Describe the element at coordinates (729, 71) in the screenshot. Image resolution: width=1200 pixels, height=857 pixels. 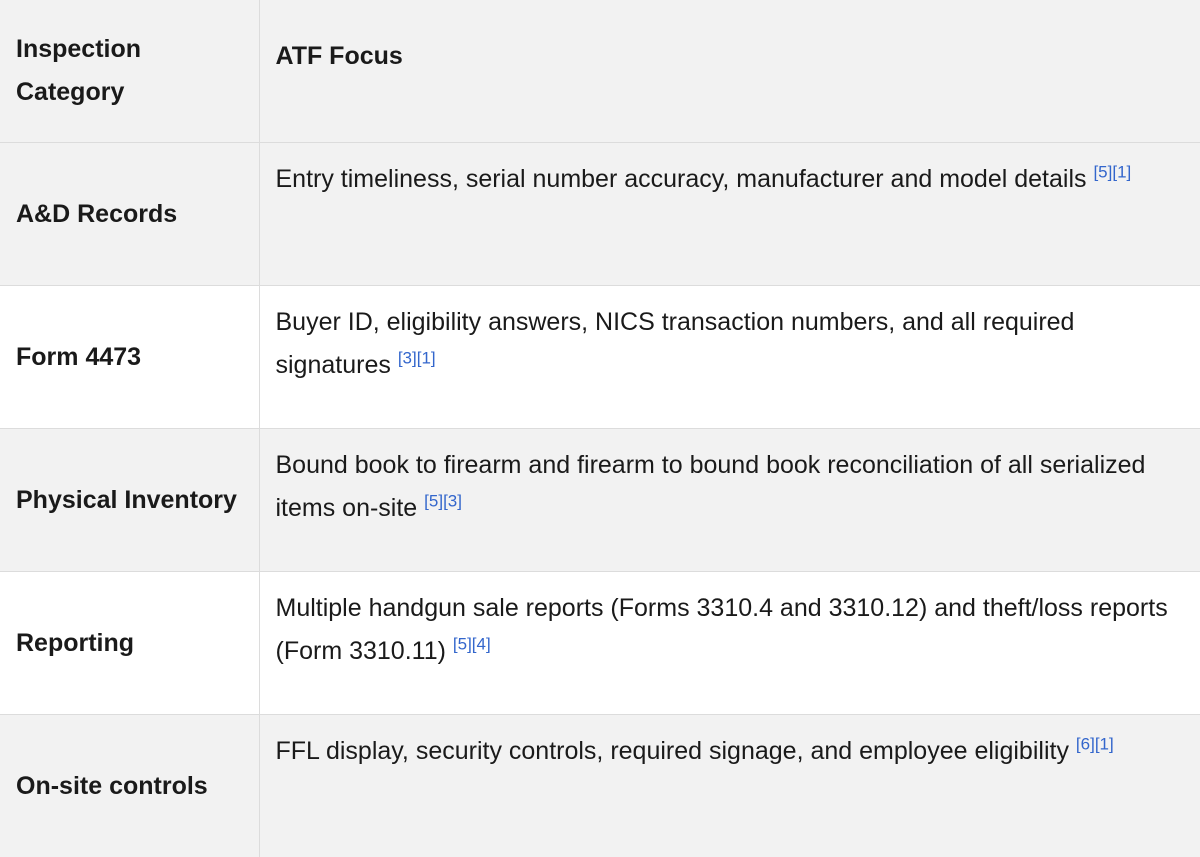
I see `header-cell-focus: ATF Focus` at that location.